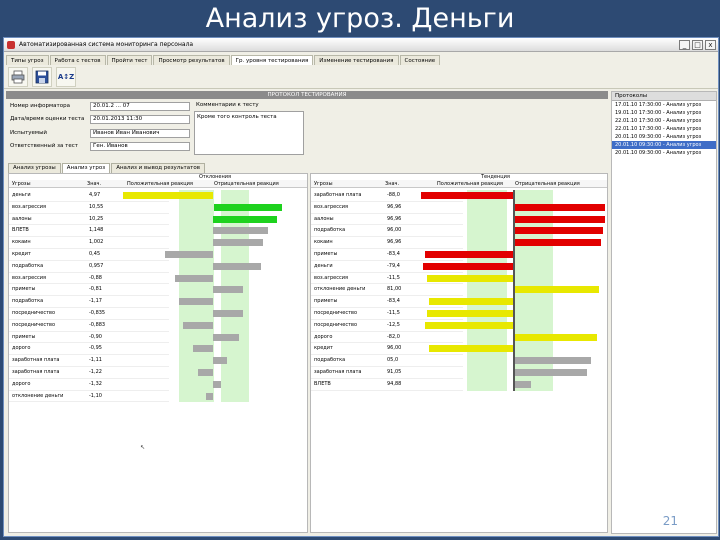 This screenshot has width=720, height=540. What do you see at coordinates (664, 96) in the screenshot?
I see `protocols-list-title: Протоколы` at bounding box center [664, 96].